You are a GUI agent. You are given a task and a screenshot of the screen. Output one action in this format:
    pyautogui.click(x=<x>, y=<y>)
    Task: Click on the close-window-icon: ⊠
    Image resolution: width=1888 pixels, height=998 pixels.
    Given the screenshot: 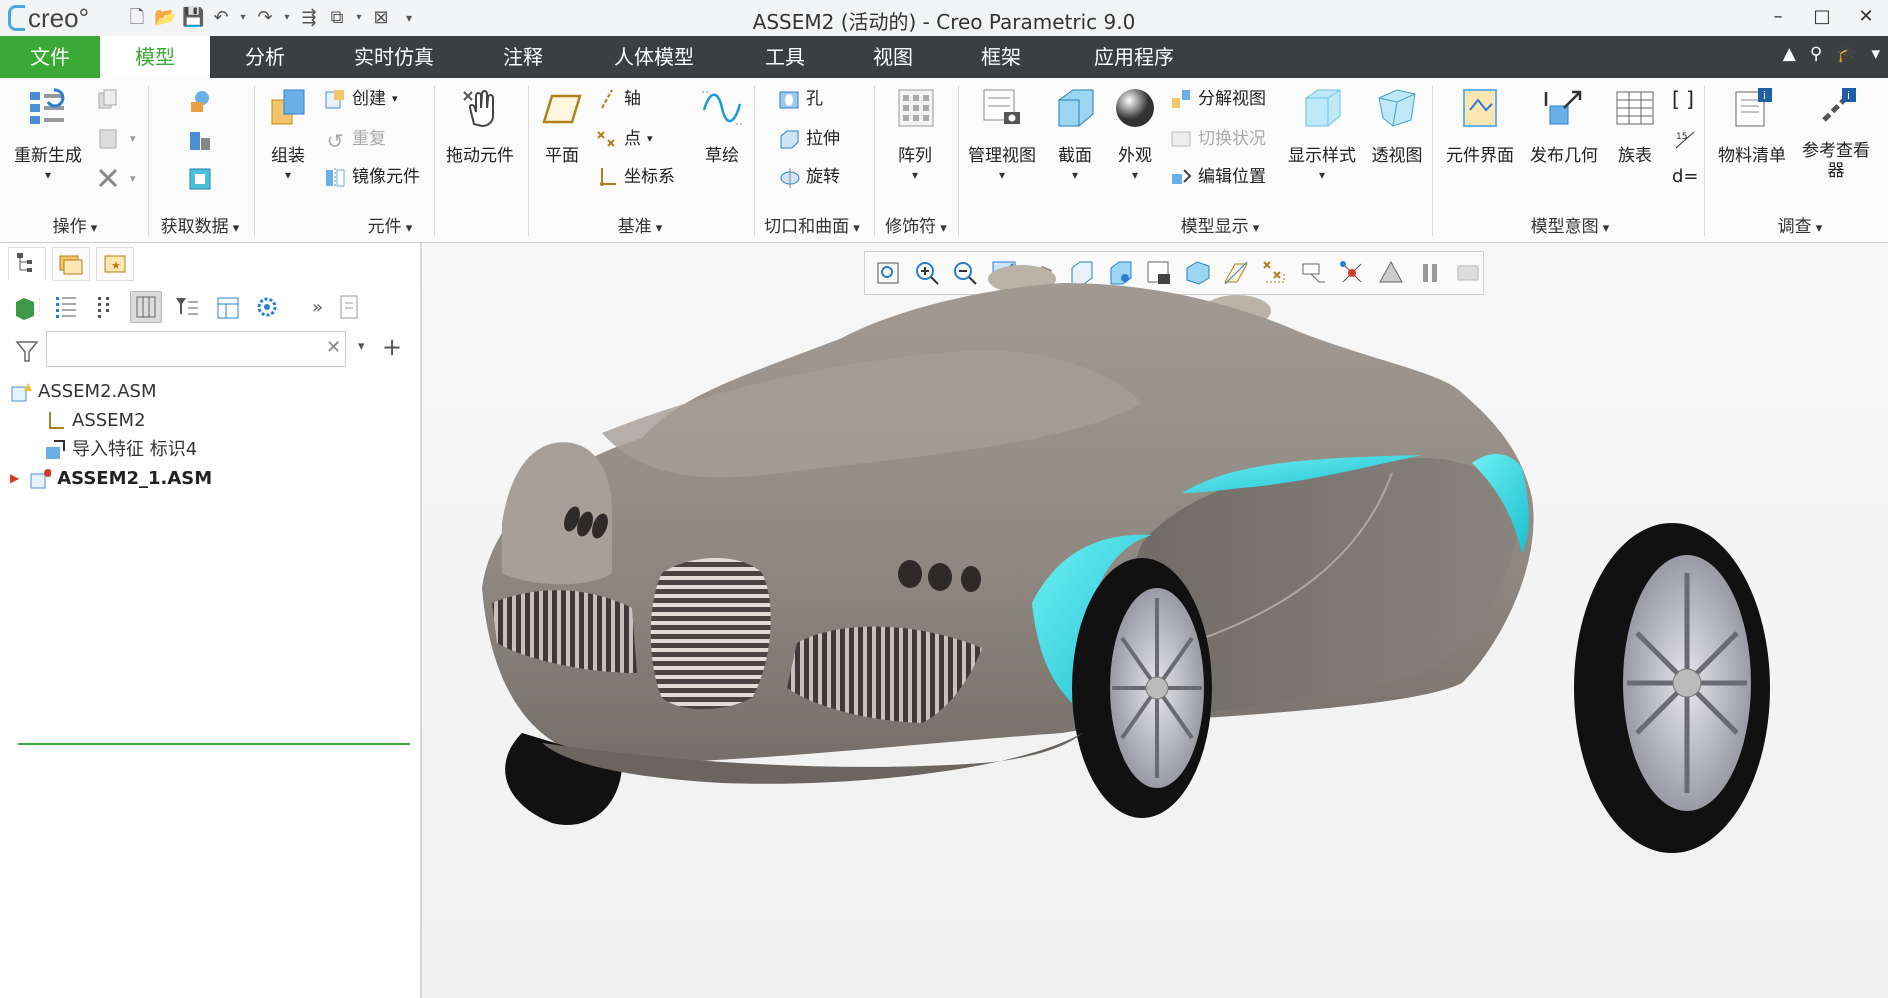 What is the action you would take?
    pyautogui.click(x=381, y=18)
    